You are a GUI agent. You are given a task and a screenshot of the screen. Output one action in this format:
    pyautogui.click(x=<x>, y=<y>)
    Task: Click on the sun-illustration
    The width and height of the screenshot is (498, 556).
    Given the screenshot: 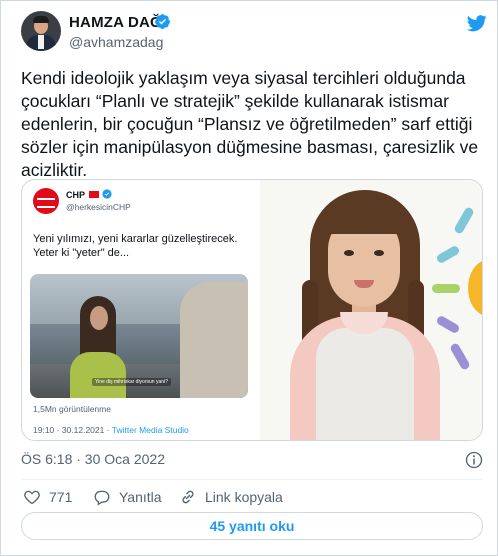 What is the action you would take?
    pyautogui.click(x=475, y=288)
    